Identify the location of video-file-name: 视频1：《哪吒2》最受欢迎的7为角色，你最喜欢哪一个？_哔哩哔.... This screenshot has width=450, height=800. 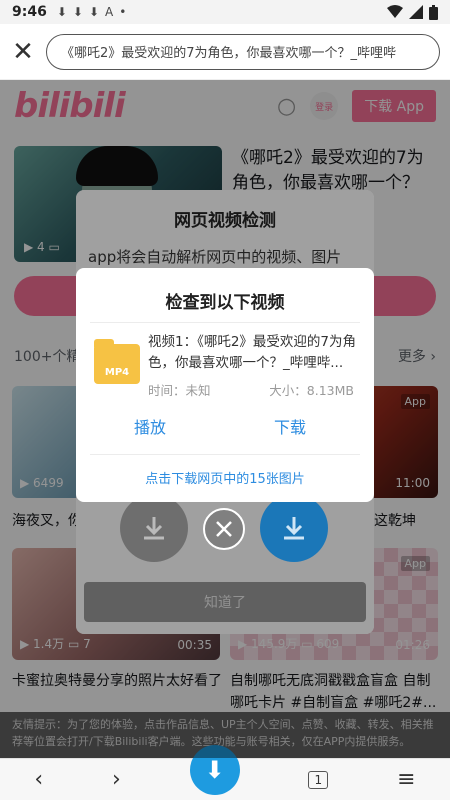
(252, 352).